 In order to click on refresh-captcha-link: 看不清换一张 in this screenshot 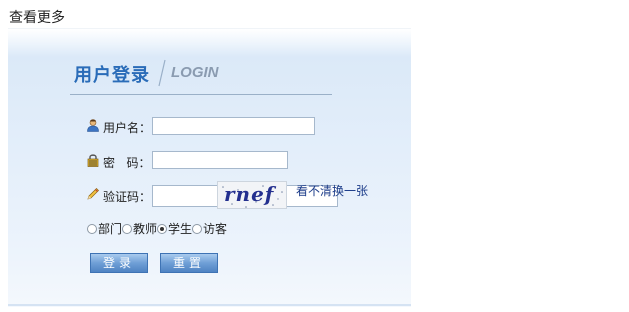, I will do `click(332, 190)`.